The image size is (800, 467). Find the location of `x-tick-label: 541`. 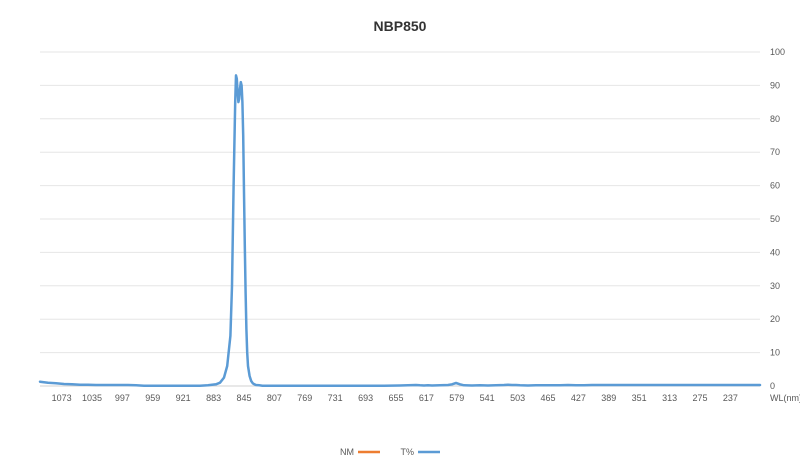

x-tick-label: 541 is located at coordinates (487, 398).